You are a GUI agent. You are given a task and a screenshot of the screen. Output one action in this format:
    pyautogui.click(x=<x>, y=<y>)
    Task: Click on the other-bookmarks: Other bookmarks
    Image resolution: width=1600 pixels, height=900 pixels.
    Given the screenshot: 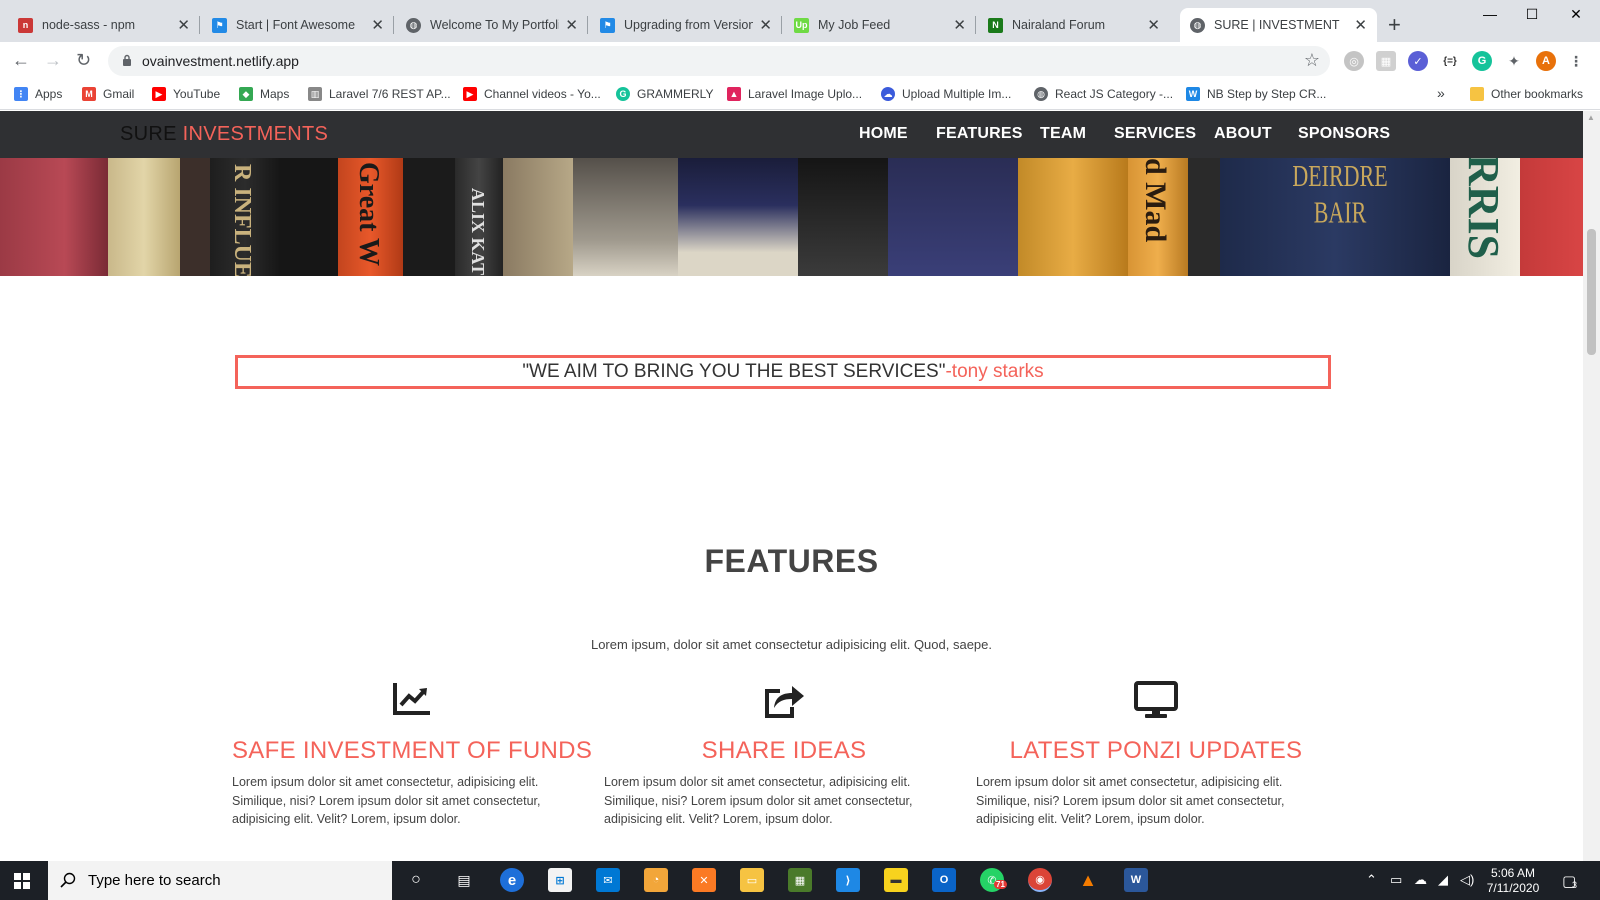 What is the action you would take?
    pyautogui.click(x=1526, y=94)
    